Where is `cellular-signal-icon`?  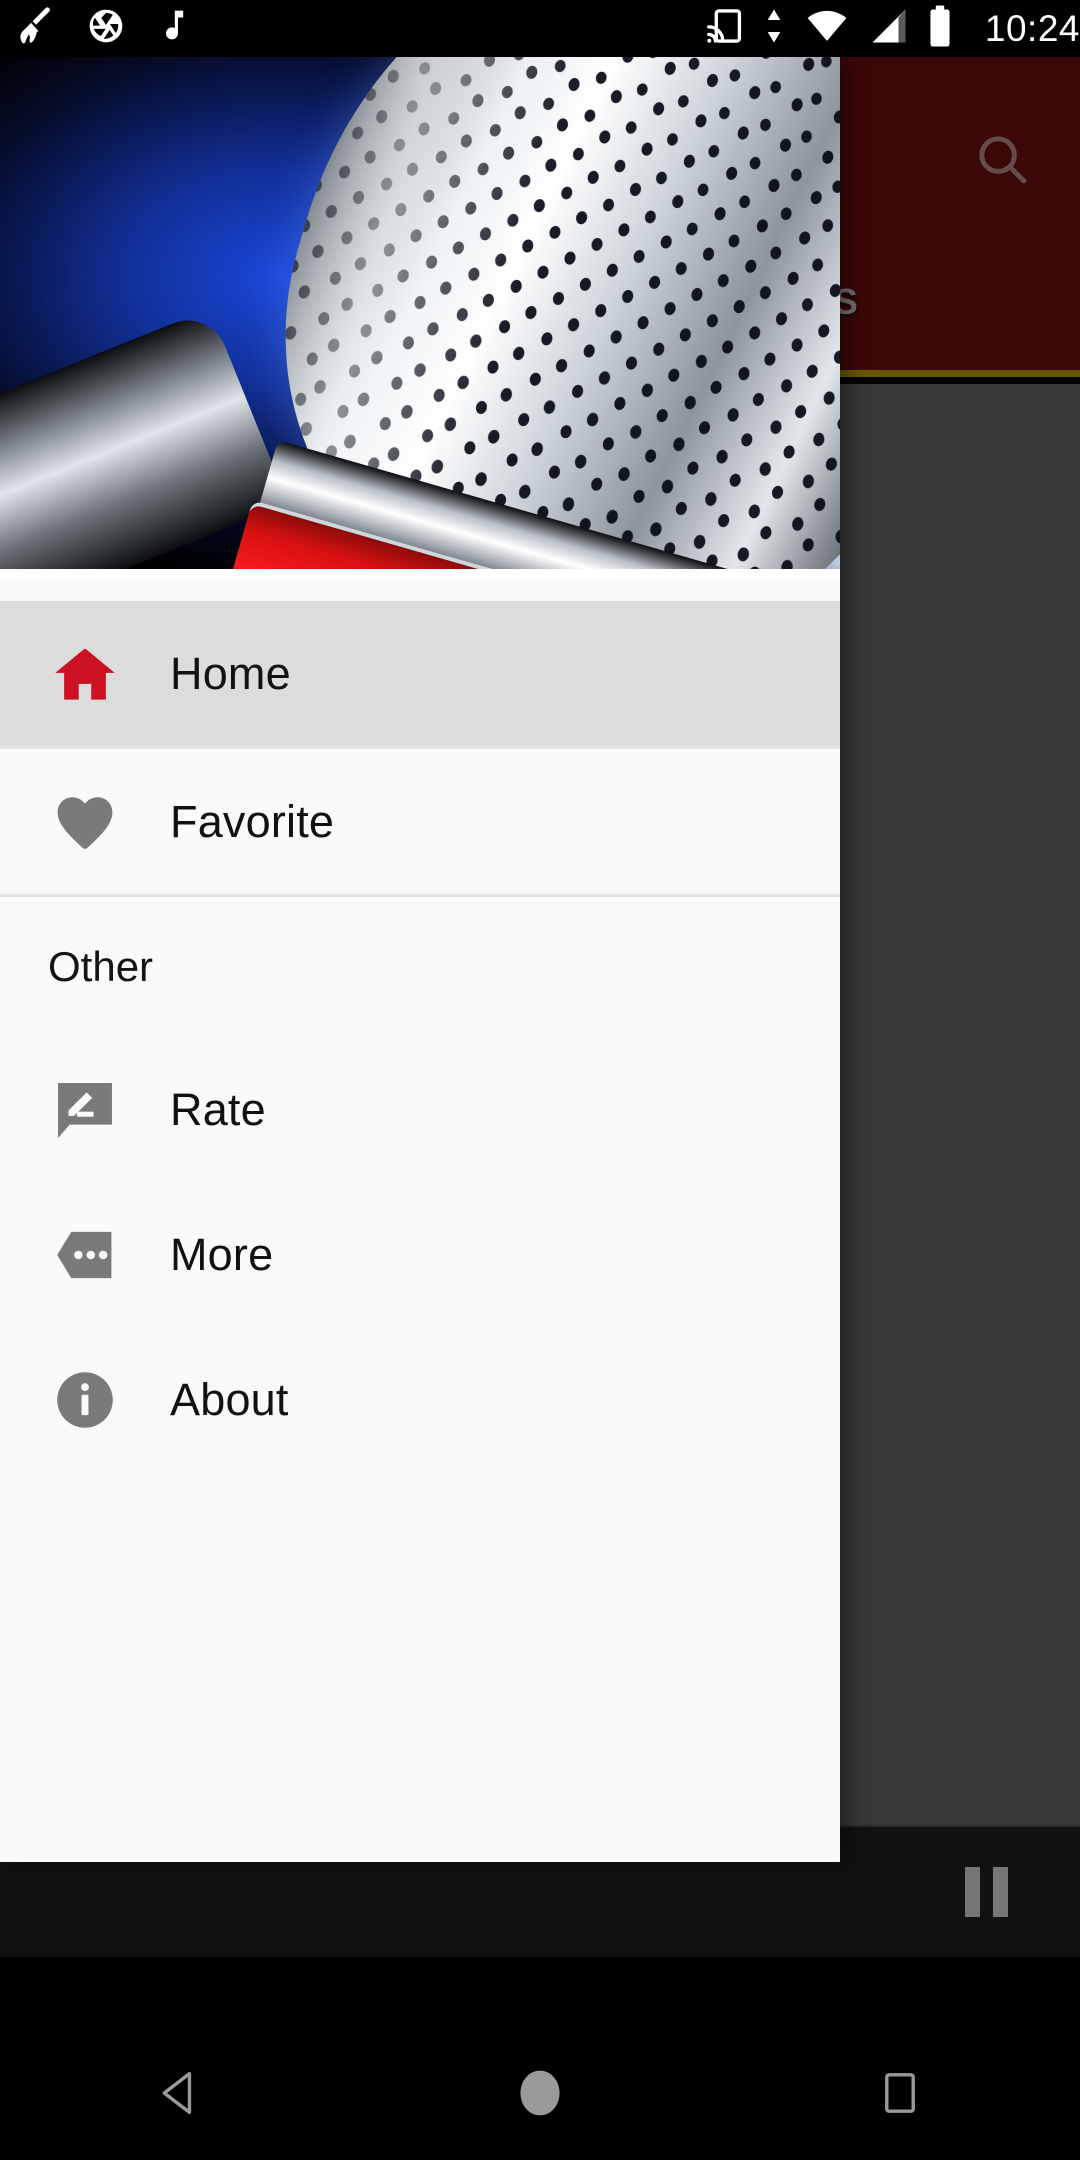
cellular-signal-icon is located at coordinates (889, 28).